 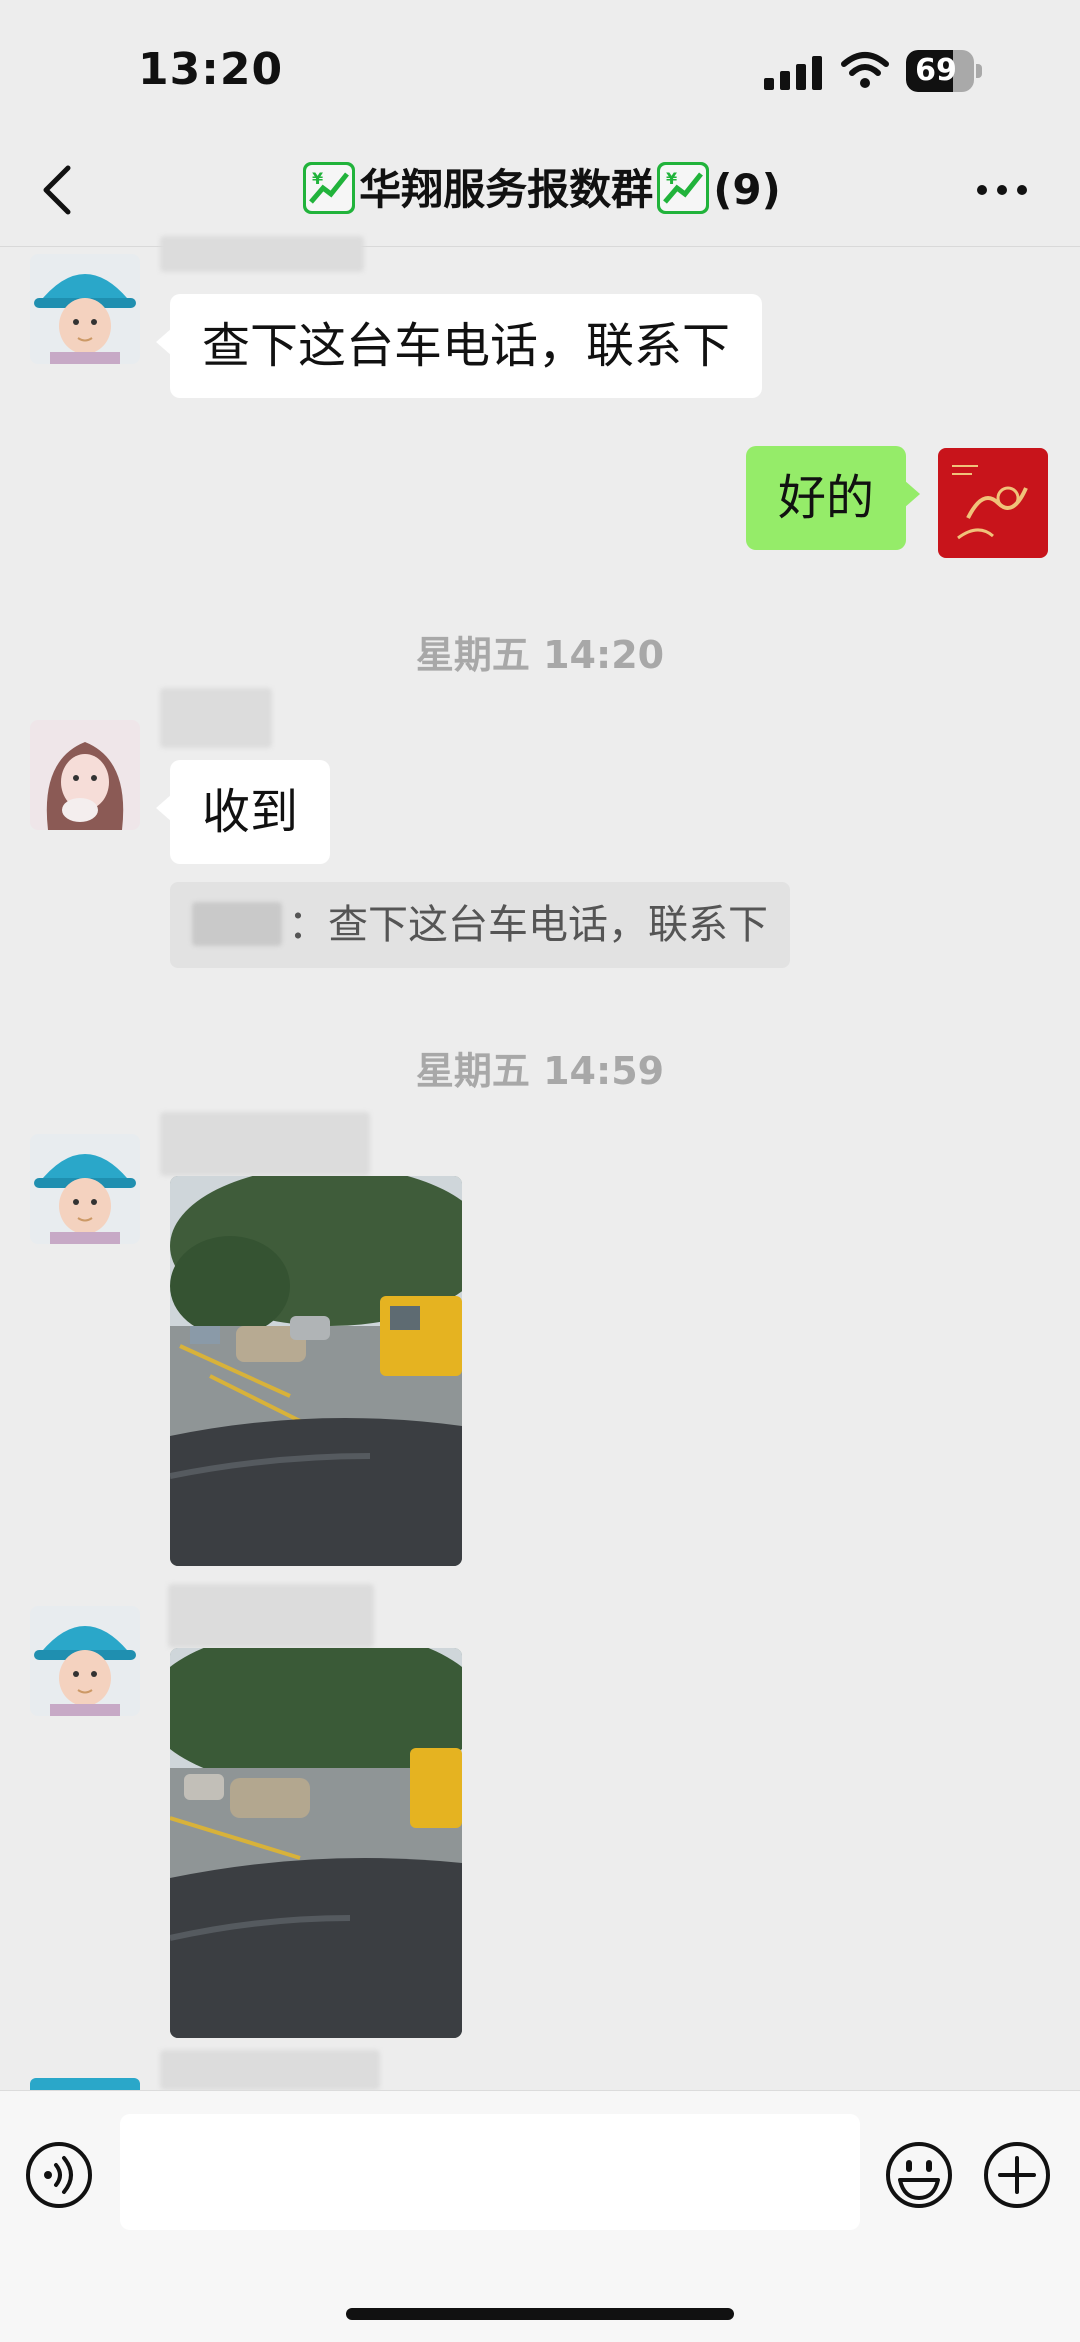 What do you see at coordinates (793, 73) in the screenshot?
I see `cellular-signal-icon` at bounding box center [793, 73].